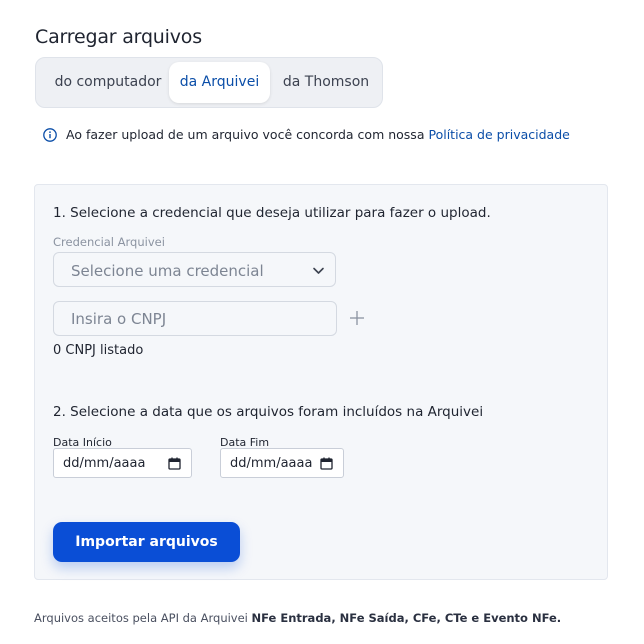 The width and height of the screenshot is (644, 644). What do you see at coordinates (141, 618) in the screenshot?
I see `footer-prefix: Arquivos aceitos pela API da Arquivei` at bounding box center [141, 618].